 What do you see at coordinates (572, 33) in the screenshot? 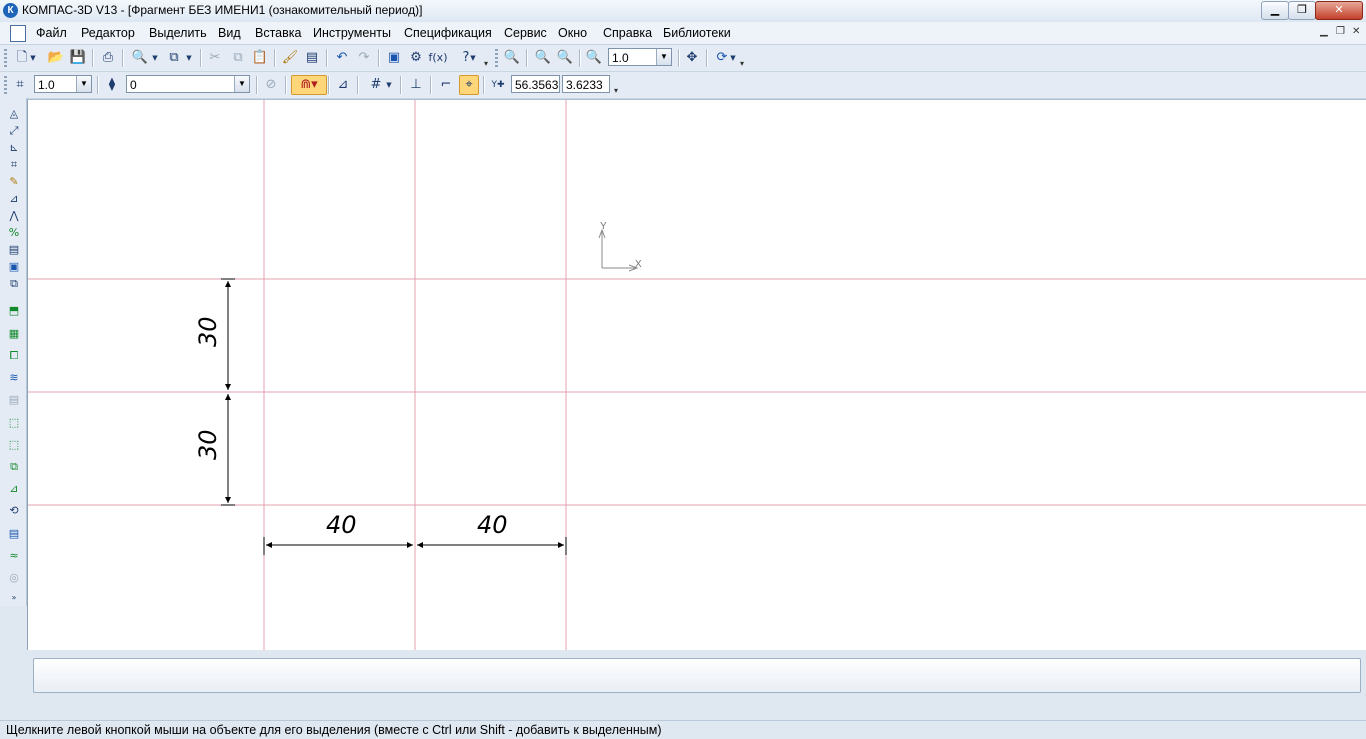
I see `menu-window: Окно` at bounding box center [572, 33].